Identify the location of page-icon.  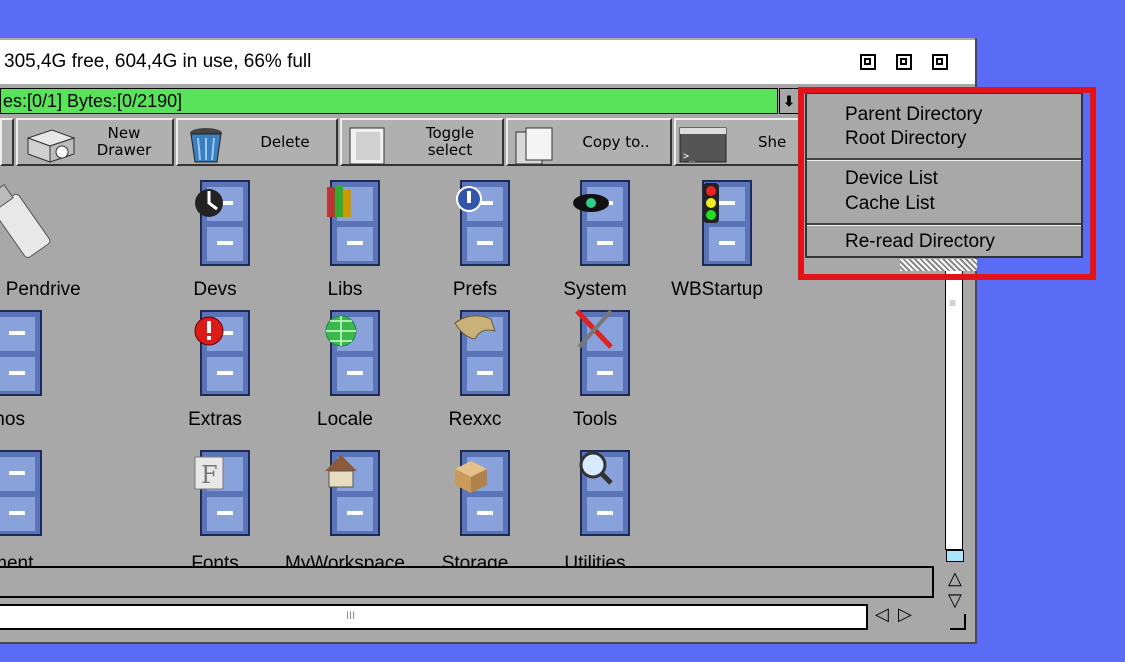
(367, 146).